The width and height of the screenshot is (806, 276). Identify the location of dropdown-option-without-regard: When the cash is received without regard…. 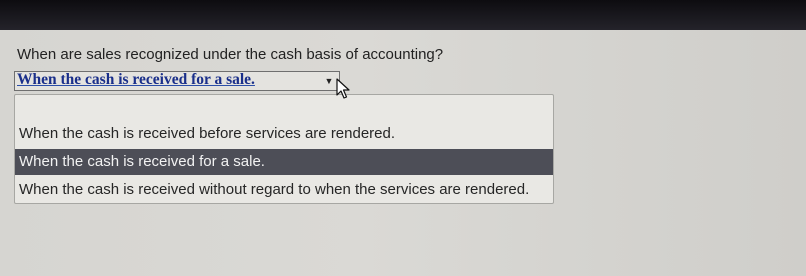
(284, 190).